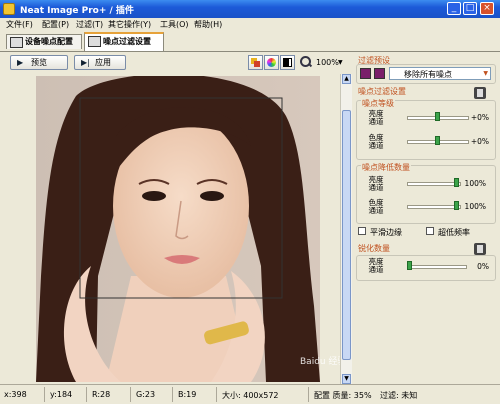  I want to click on title-bar: Neat Image Pro+ / 插件 _ □ ×, so click(250, 9).